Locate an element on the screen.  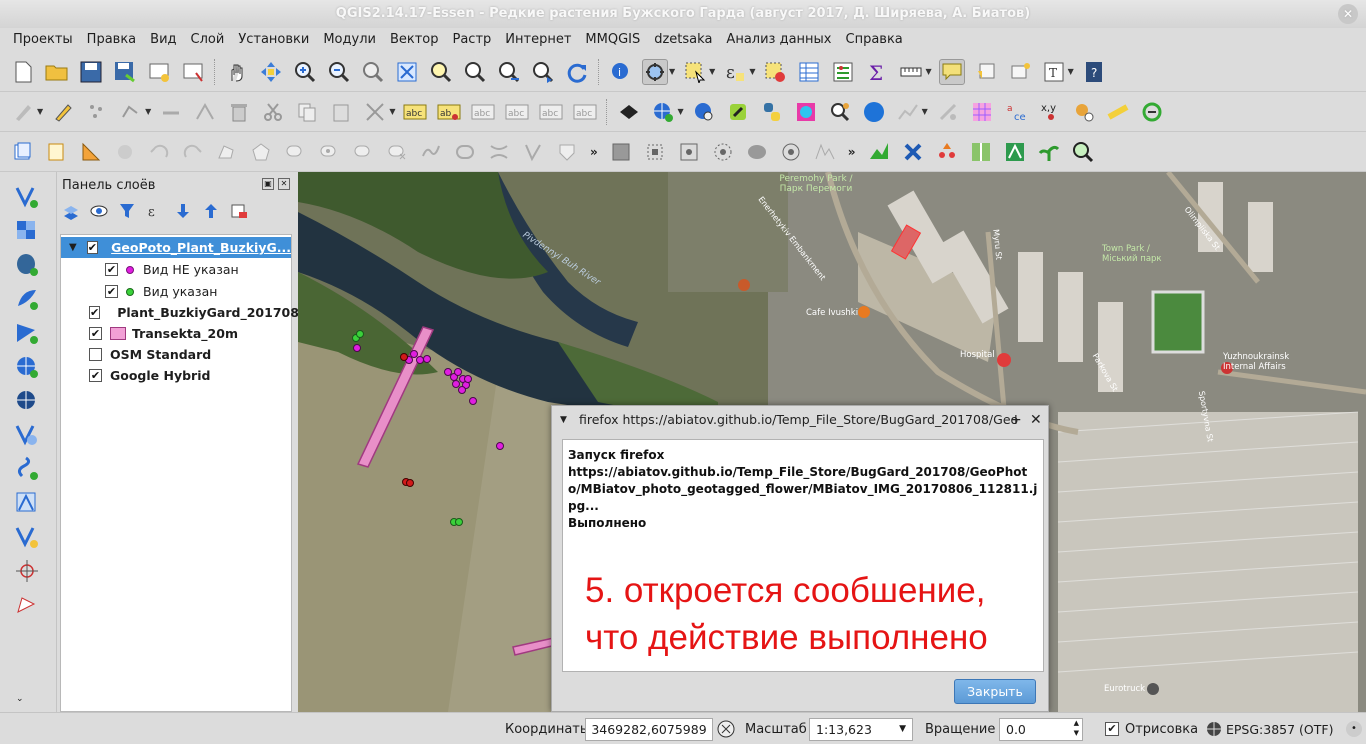
zoom-to-selection-icon is located at coordinates (441, 72).